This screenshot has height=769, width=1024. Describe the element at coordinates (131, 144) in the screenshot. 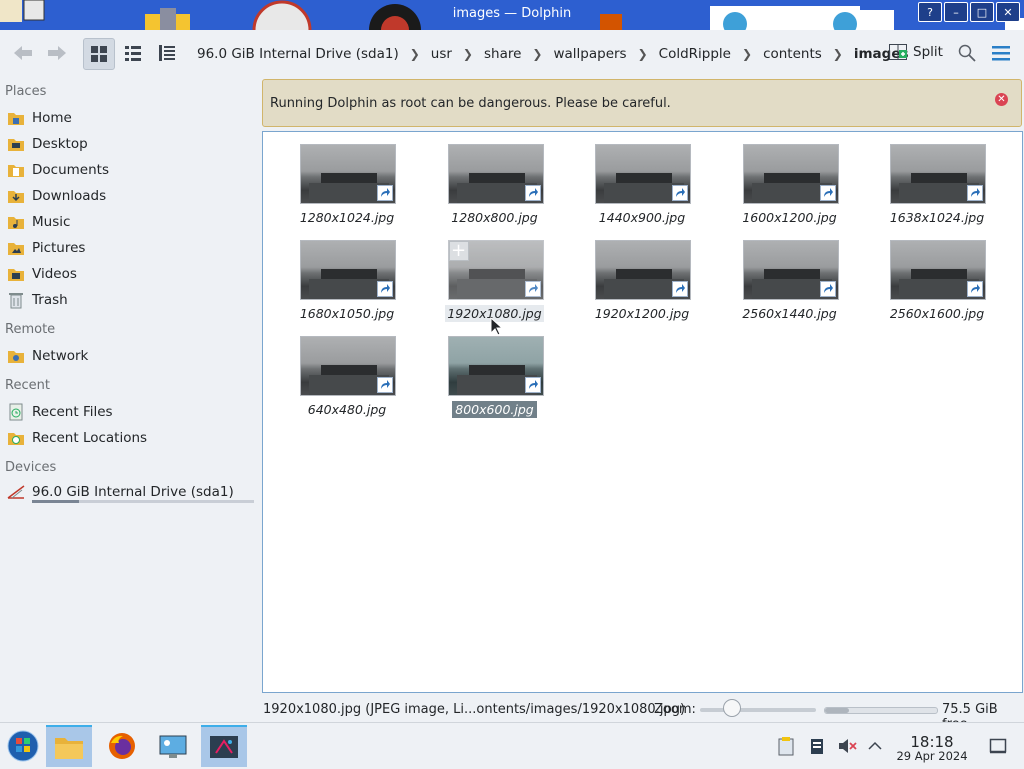

I see `sidebar-item-desktop: Desktop` at that location.